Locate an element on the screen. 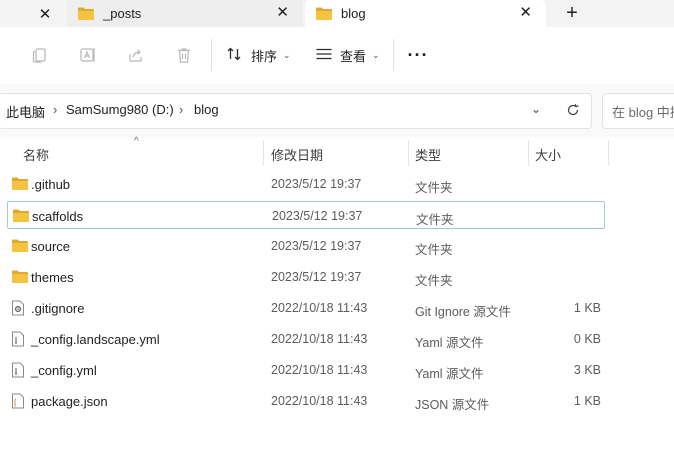 Image resolution: width=674 pixels, height=471 pixels. file-name: source is located at coordinates (50, 246).